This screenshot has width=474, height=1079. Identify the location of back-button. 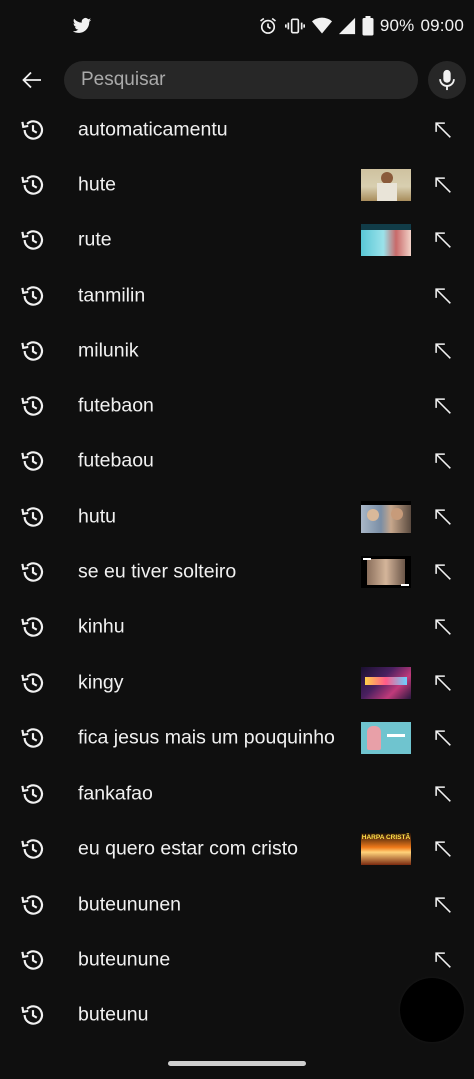
(32, 80).